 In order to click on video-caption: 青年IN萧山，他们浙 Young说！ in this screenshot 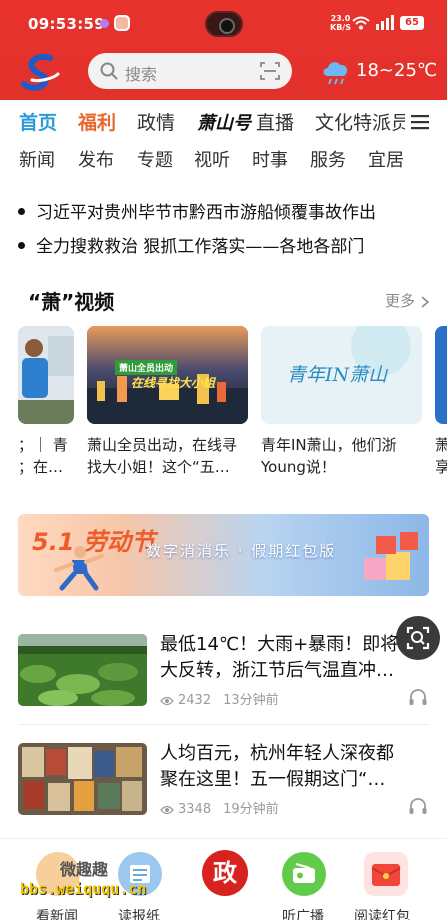, I will do `click(341, 456)`.